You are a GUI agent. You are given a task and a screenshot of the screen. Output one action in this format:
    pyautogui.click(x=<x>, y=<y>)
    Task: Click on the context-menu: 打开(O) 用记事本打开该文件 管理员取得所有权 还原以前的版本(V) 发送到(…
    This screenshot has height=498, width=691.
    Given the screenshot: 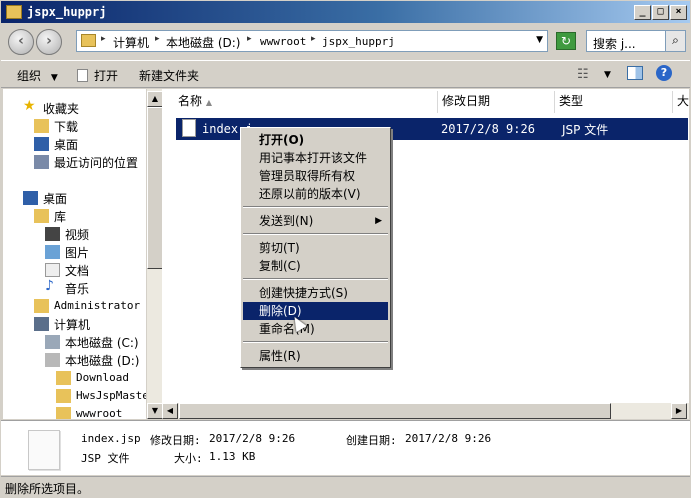 What is the action you would take?
    pyautogui.click(x=315, y=247)
    